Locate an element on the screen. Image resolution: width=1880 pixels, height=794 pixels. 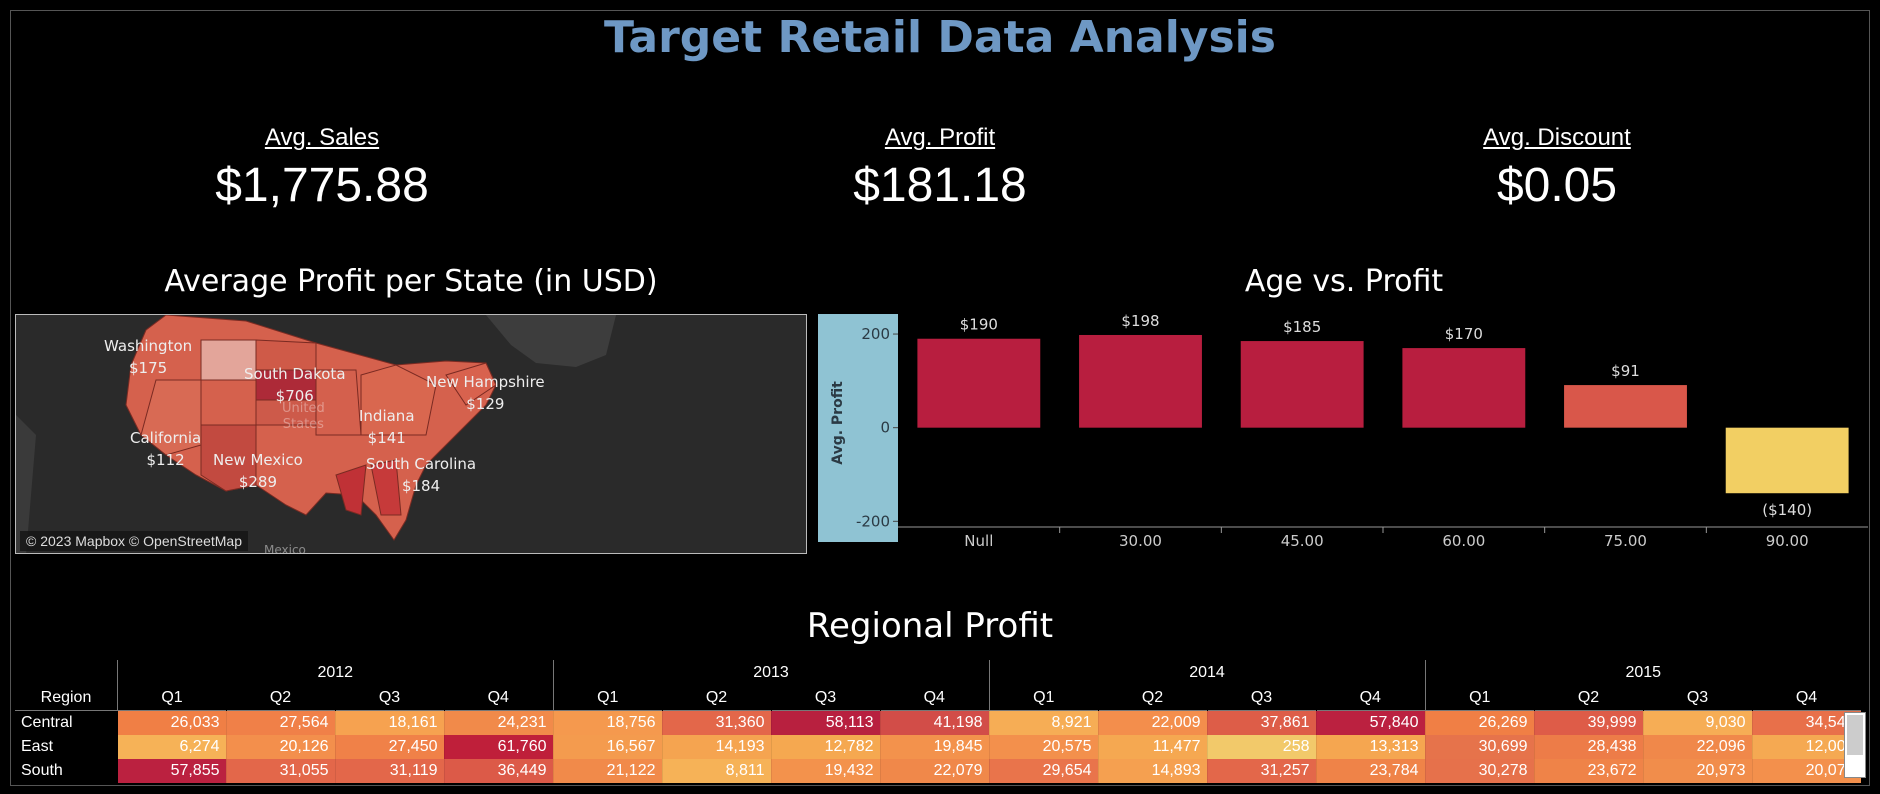
profit-cell: 26,033 is located at coordinates (172, 722).